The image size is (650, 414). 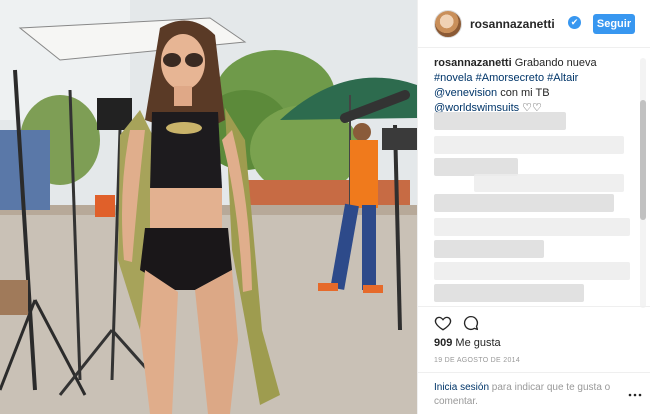 I want to click on follow-button: Seguir, so click(x=614, y=24).